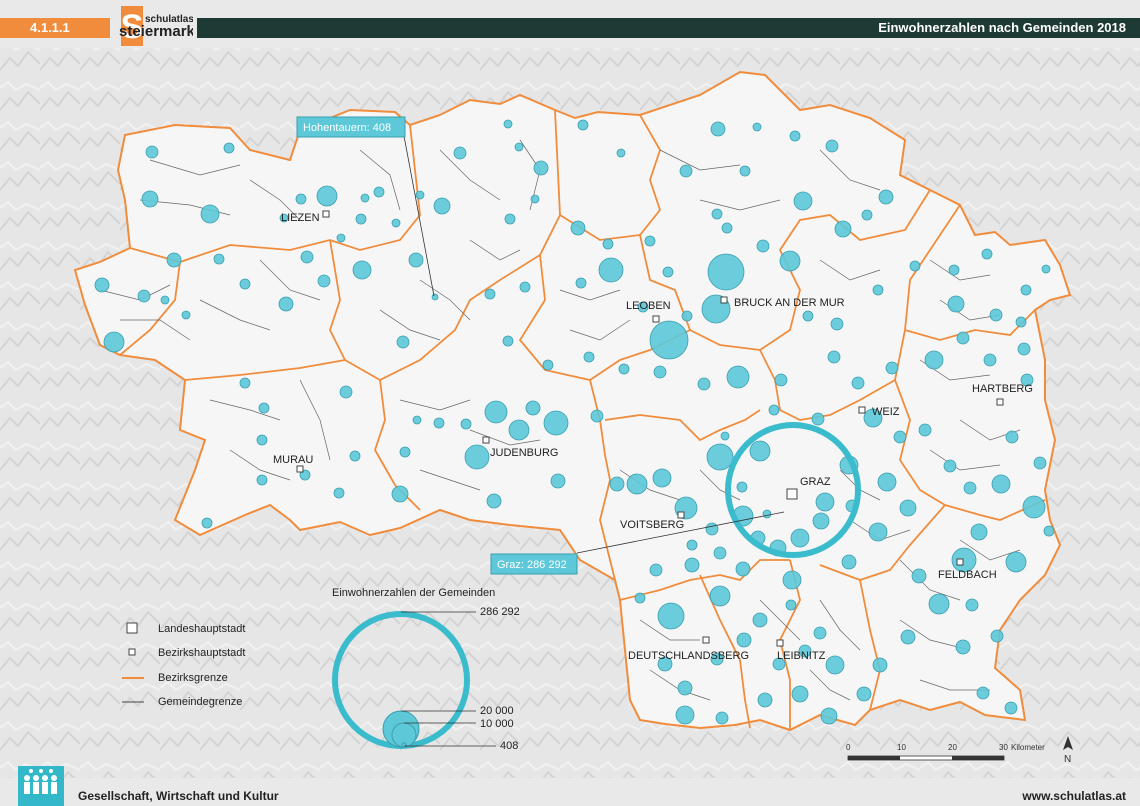 This screenshot has height=806, width=1140. I want to click on schulatlas-logo: S schulatlas steiermark, so click(156, 26).